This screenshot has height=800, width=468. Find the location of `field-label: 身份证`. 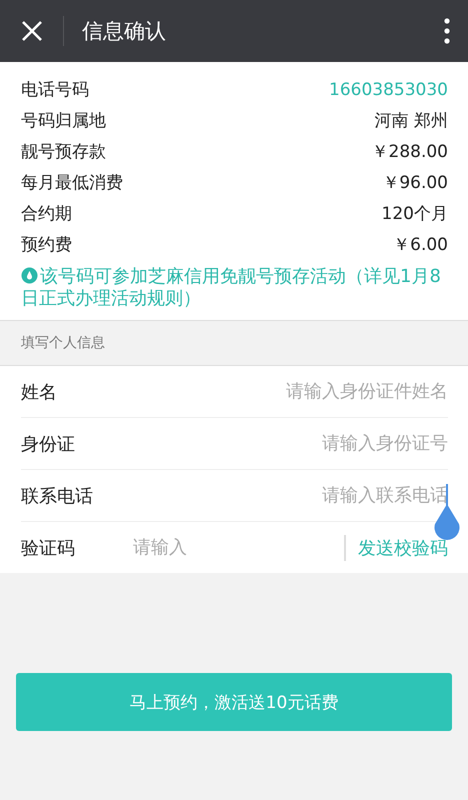

field-label: 身份证 is located at coordinates (48, 444).